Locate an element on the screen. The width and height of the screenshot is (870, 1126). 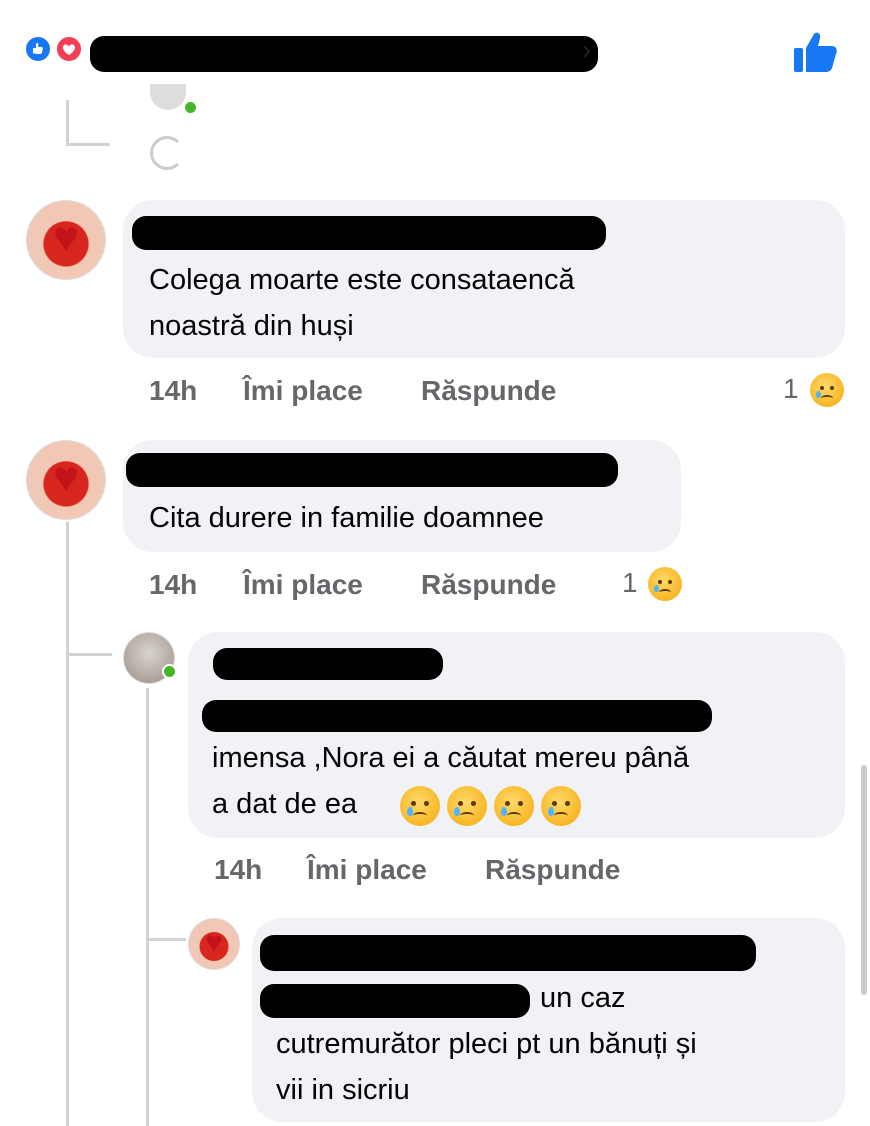
replier-avatar: ♥ is located at coordinates (214, 944).